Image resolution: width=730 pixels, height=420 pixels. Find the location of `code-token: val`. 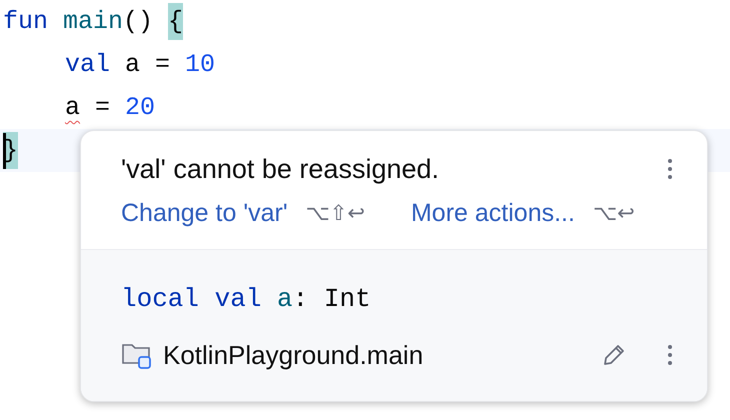

code-token: val is located at coordinates (87, 64).